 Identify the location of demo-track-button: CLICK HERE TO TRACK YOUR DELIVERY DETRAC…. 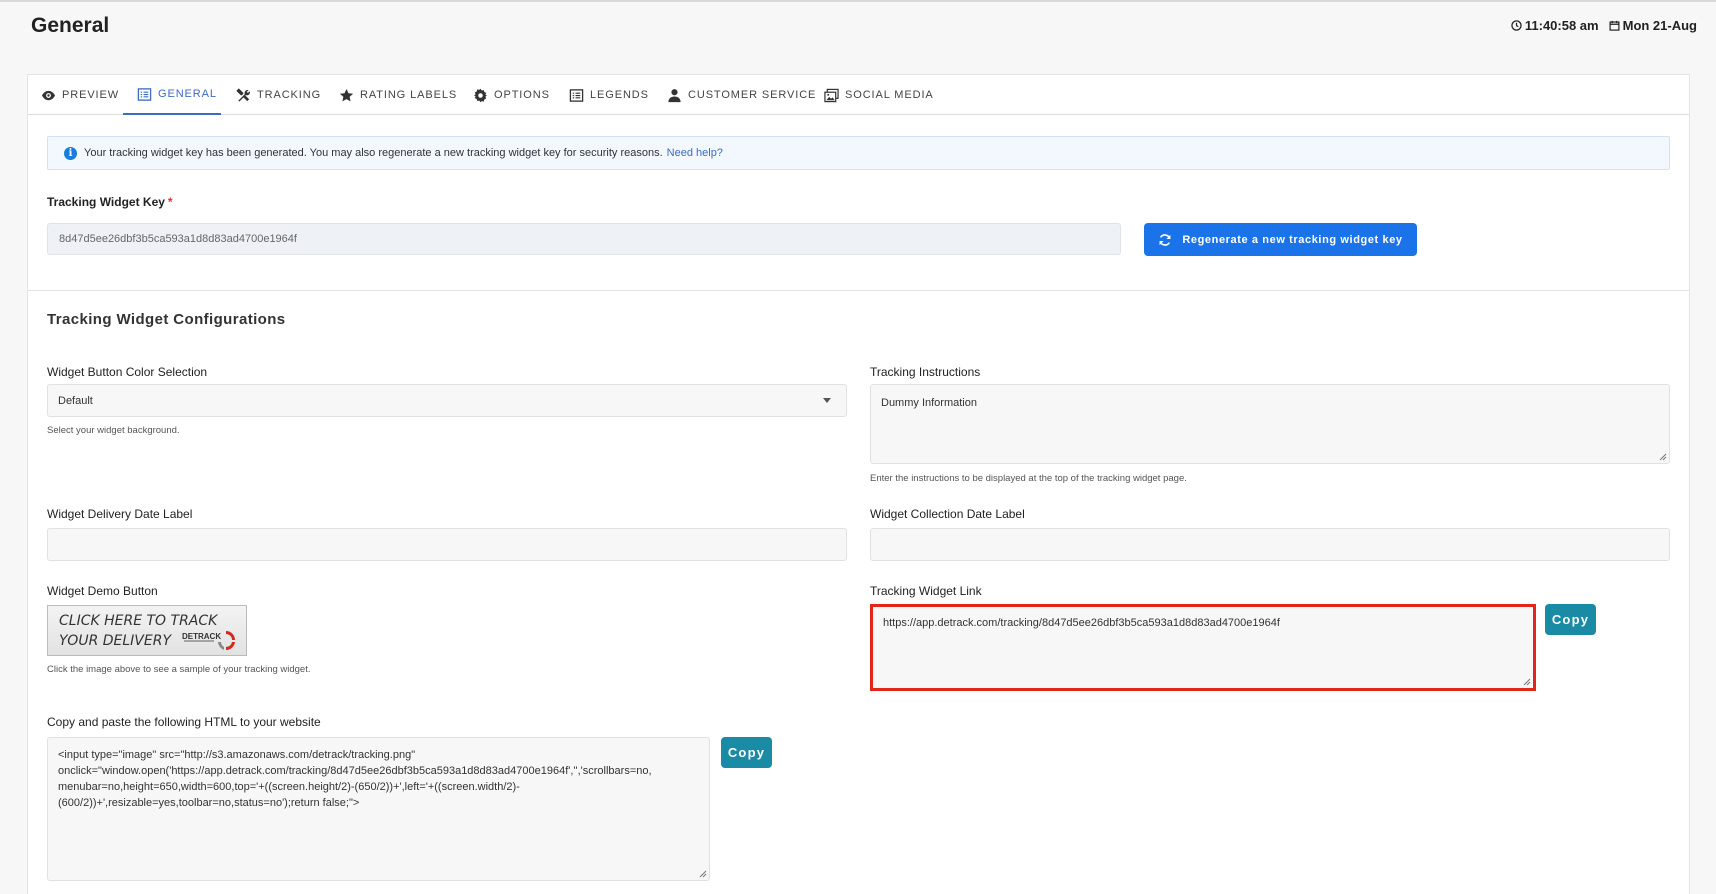
(147, 630).